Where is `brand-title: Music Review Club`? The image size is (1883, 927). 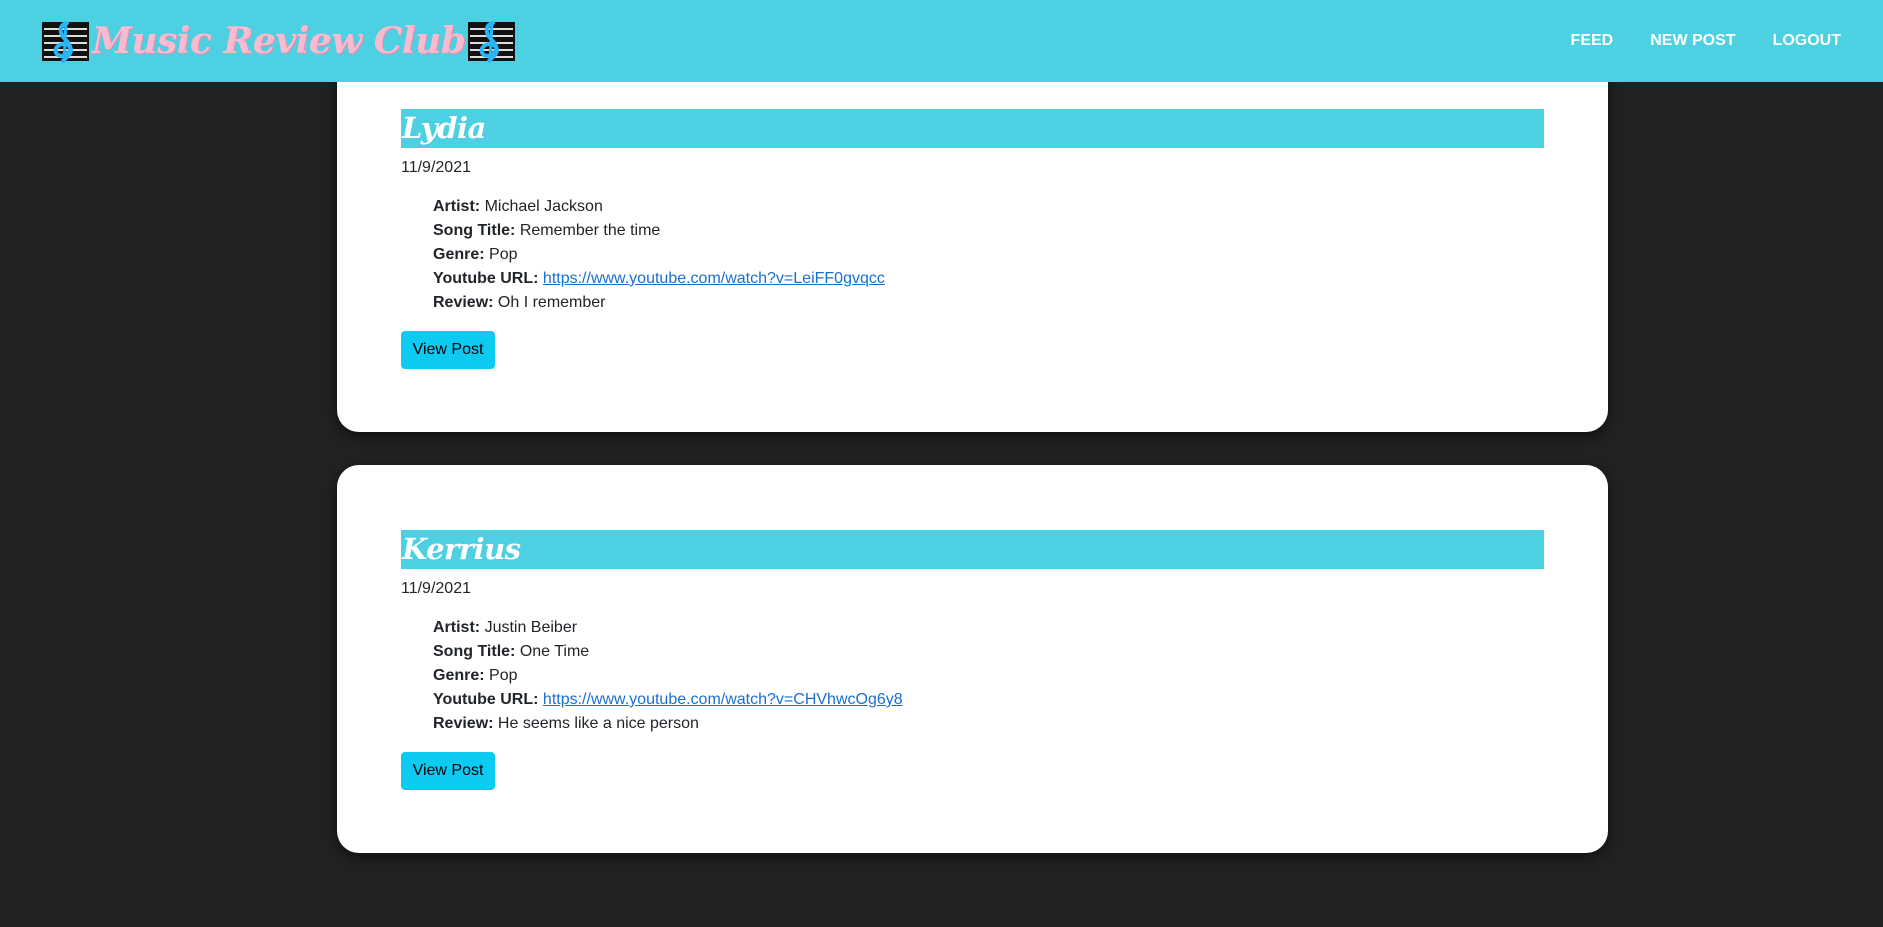
brand-title: Music Review Club is located at coordinates (279, 41).